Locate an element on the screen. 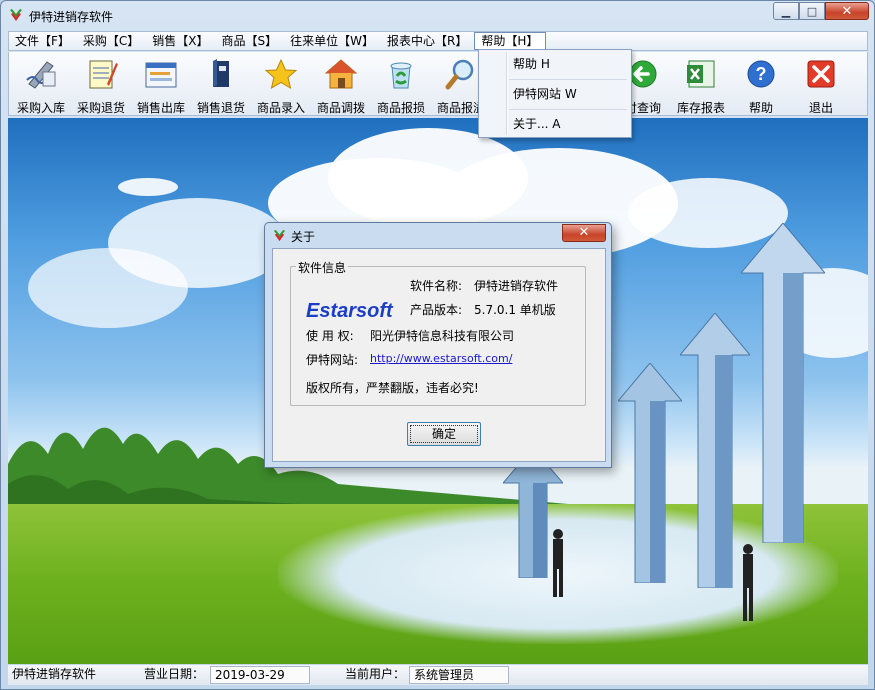 The width and height of the screenshot is (875, 690). menu-item-website: 伊特网站 W is located at coordinates (555, 94).